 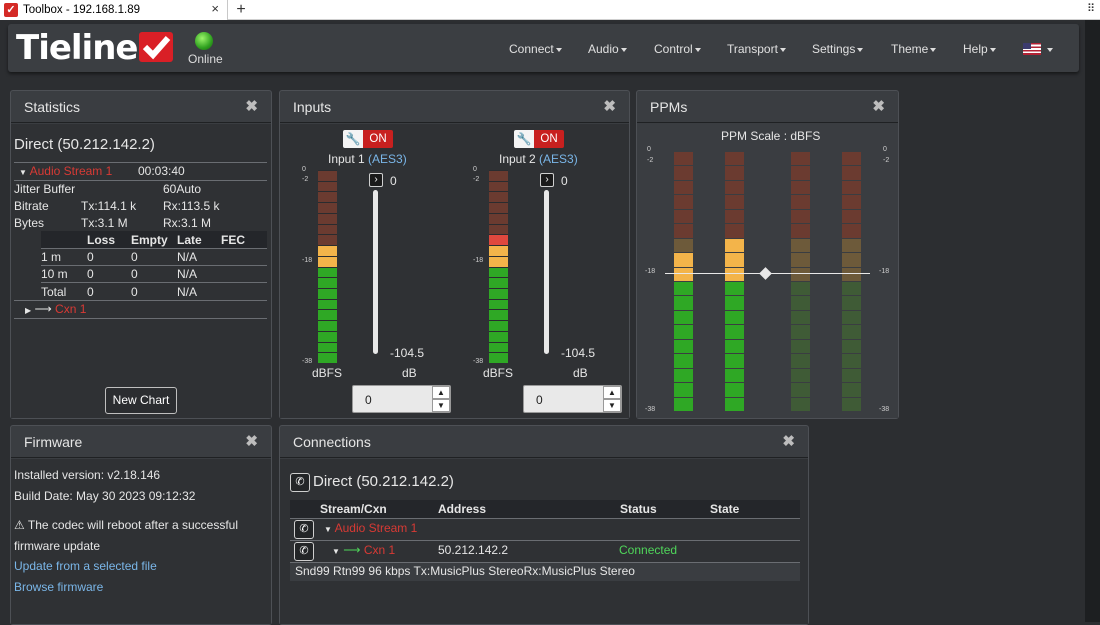 What do you see at coordinates (1049, 49) in the screenshot?
I see `language-dropdown` at bounding box center [1049, 49].